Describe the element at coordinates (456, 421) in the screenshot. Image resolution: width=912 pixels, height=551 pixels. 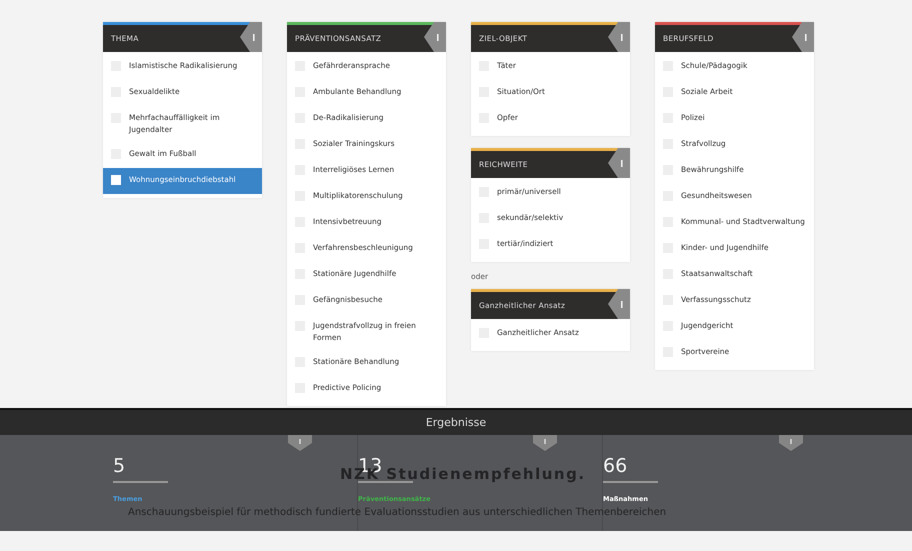
I see `results-header: Ergebnisse` at that location.